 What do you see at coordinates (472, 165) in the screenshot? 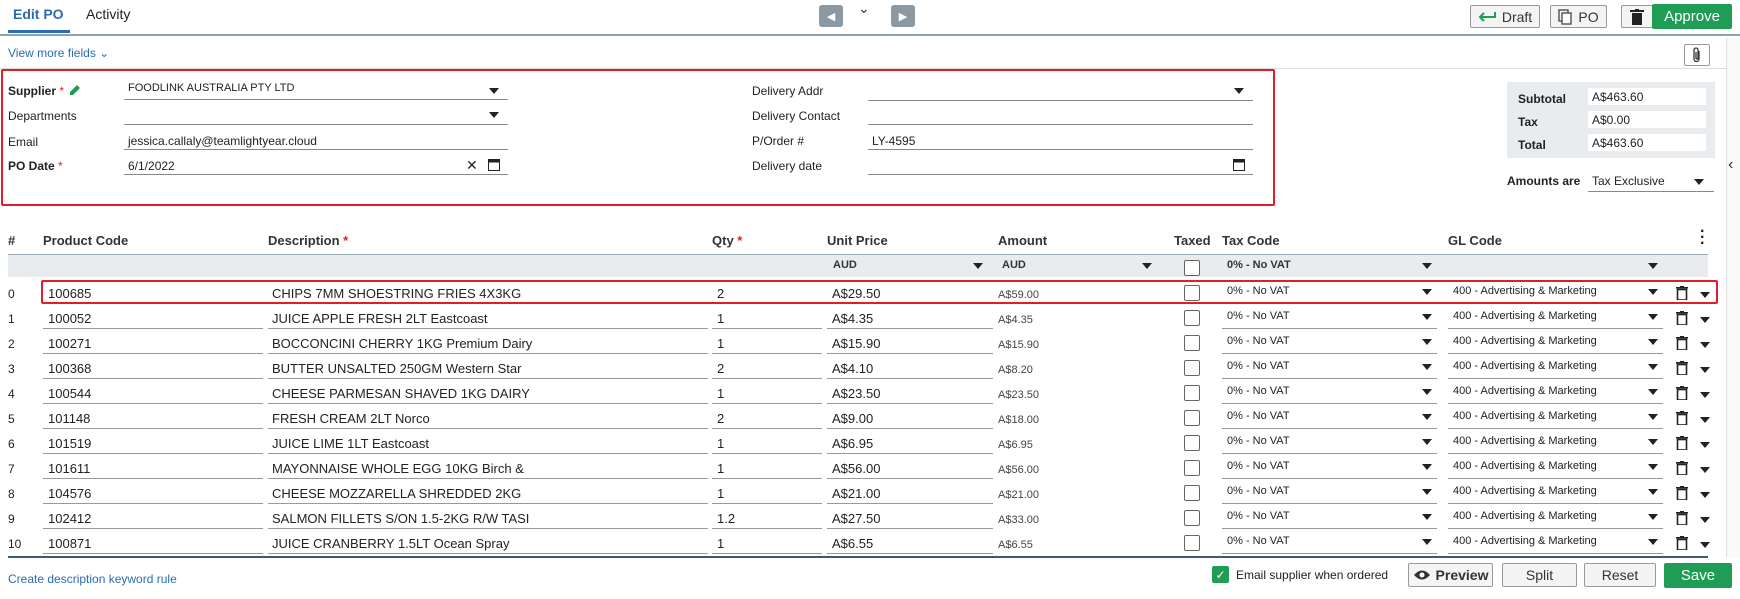
I see `clear-icon: ✕` at bounding box center [472, 165].